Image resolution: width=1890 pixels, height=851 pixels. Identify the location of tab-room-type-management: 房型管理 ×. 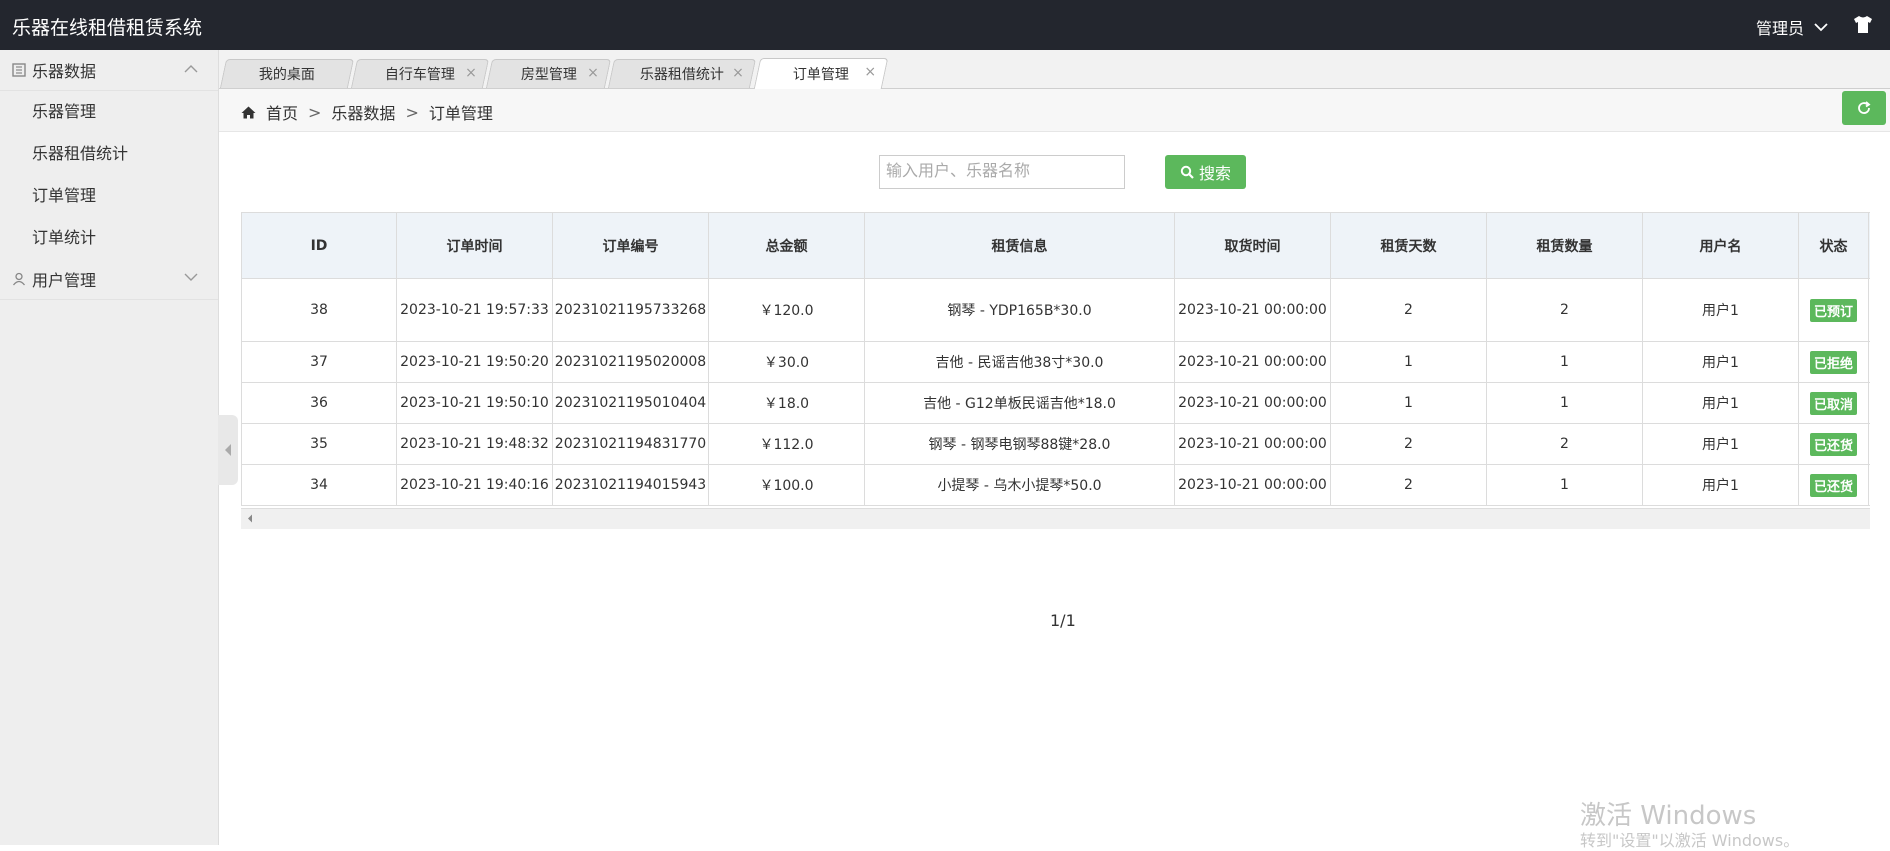
(548, 73).